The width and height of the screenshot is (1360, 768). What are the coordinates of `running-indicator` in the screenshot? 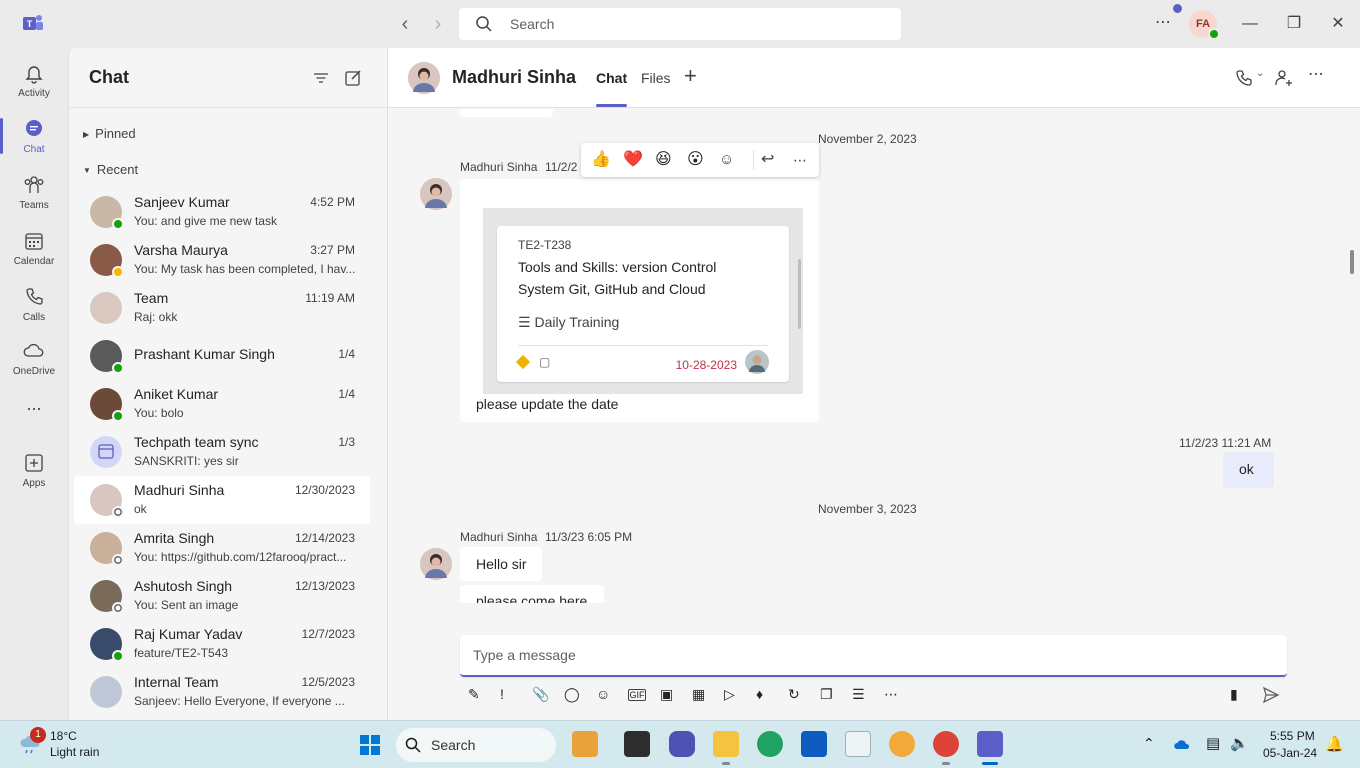 It's located at (946, 763).